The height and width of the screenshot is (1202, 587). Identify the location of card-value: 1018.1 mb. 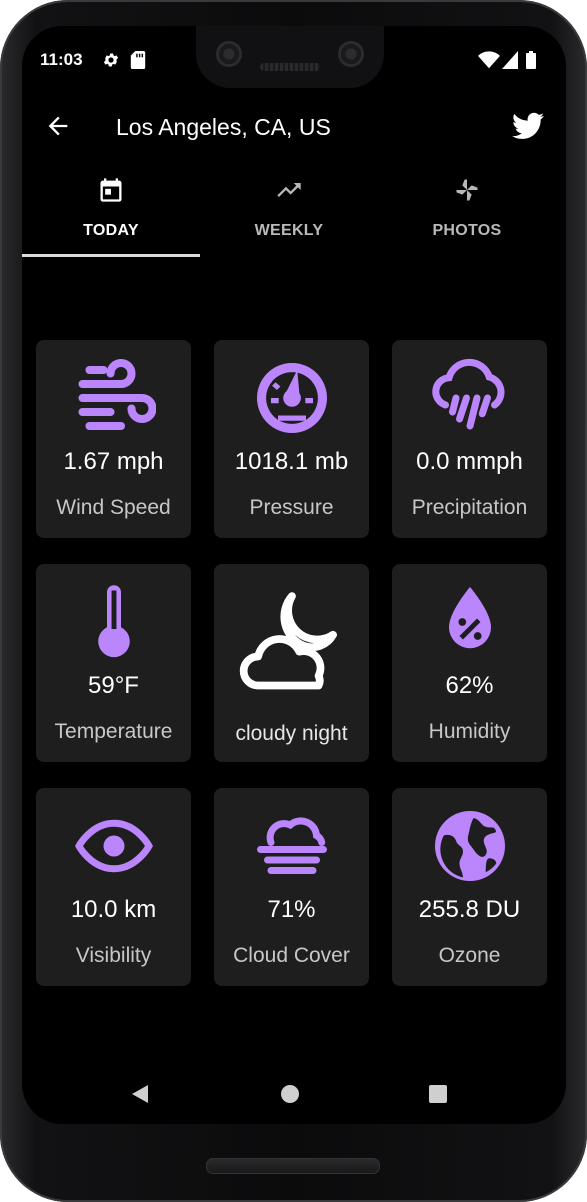
(291, 461).